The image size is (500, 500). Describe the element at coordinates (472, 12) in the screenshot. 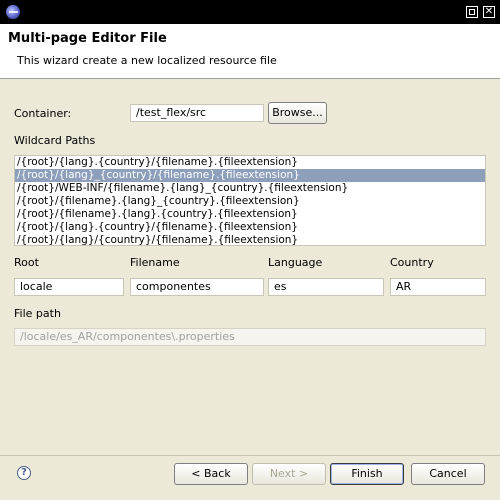

I see `maximize-icon` at that location.